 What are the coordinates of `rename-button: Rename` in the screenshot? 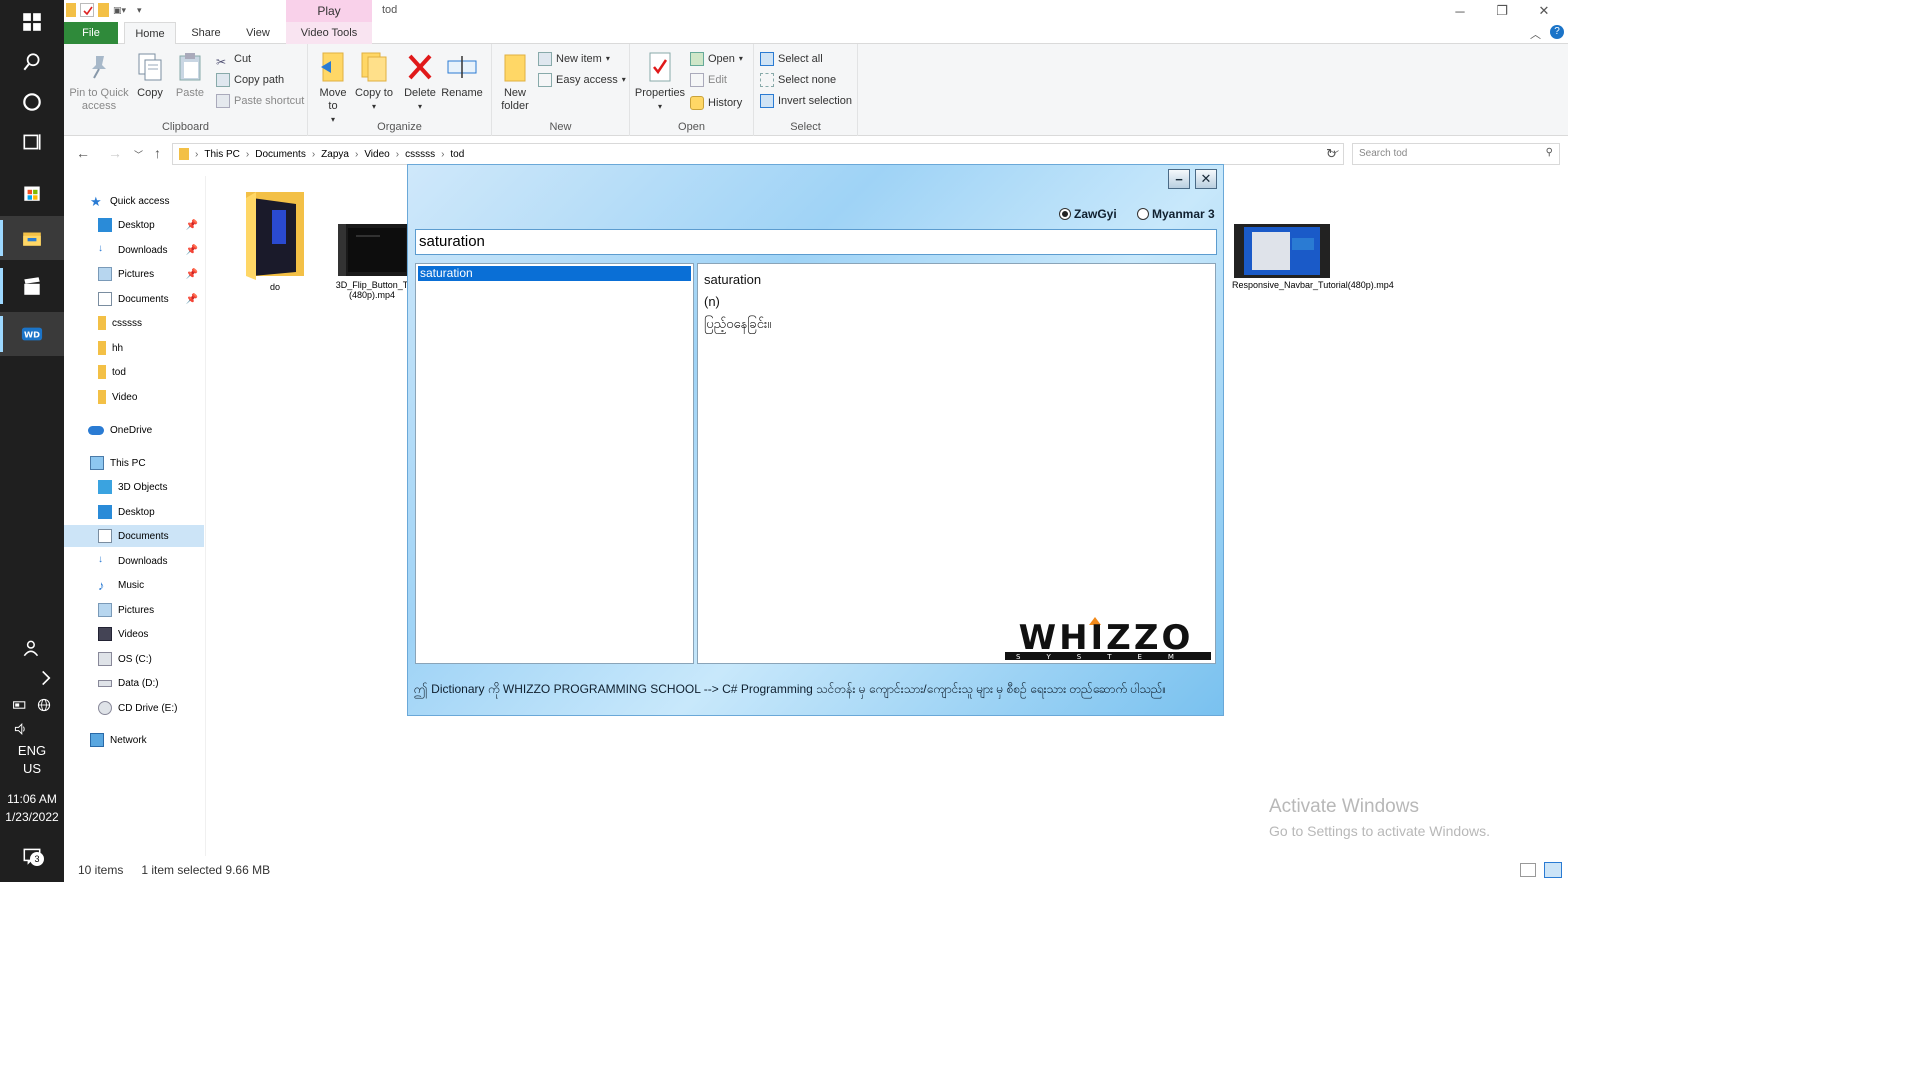 It's located at (462, 75).